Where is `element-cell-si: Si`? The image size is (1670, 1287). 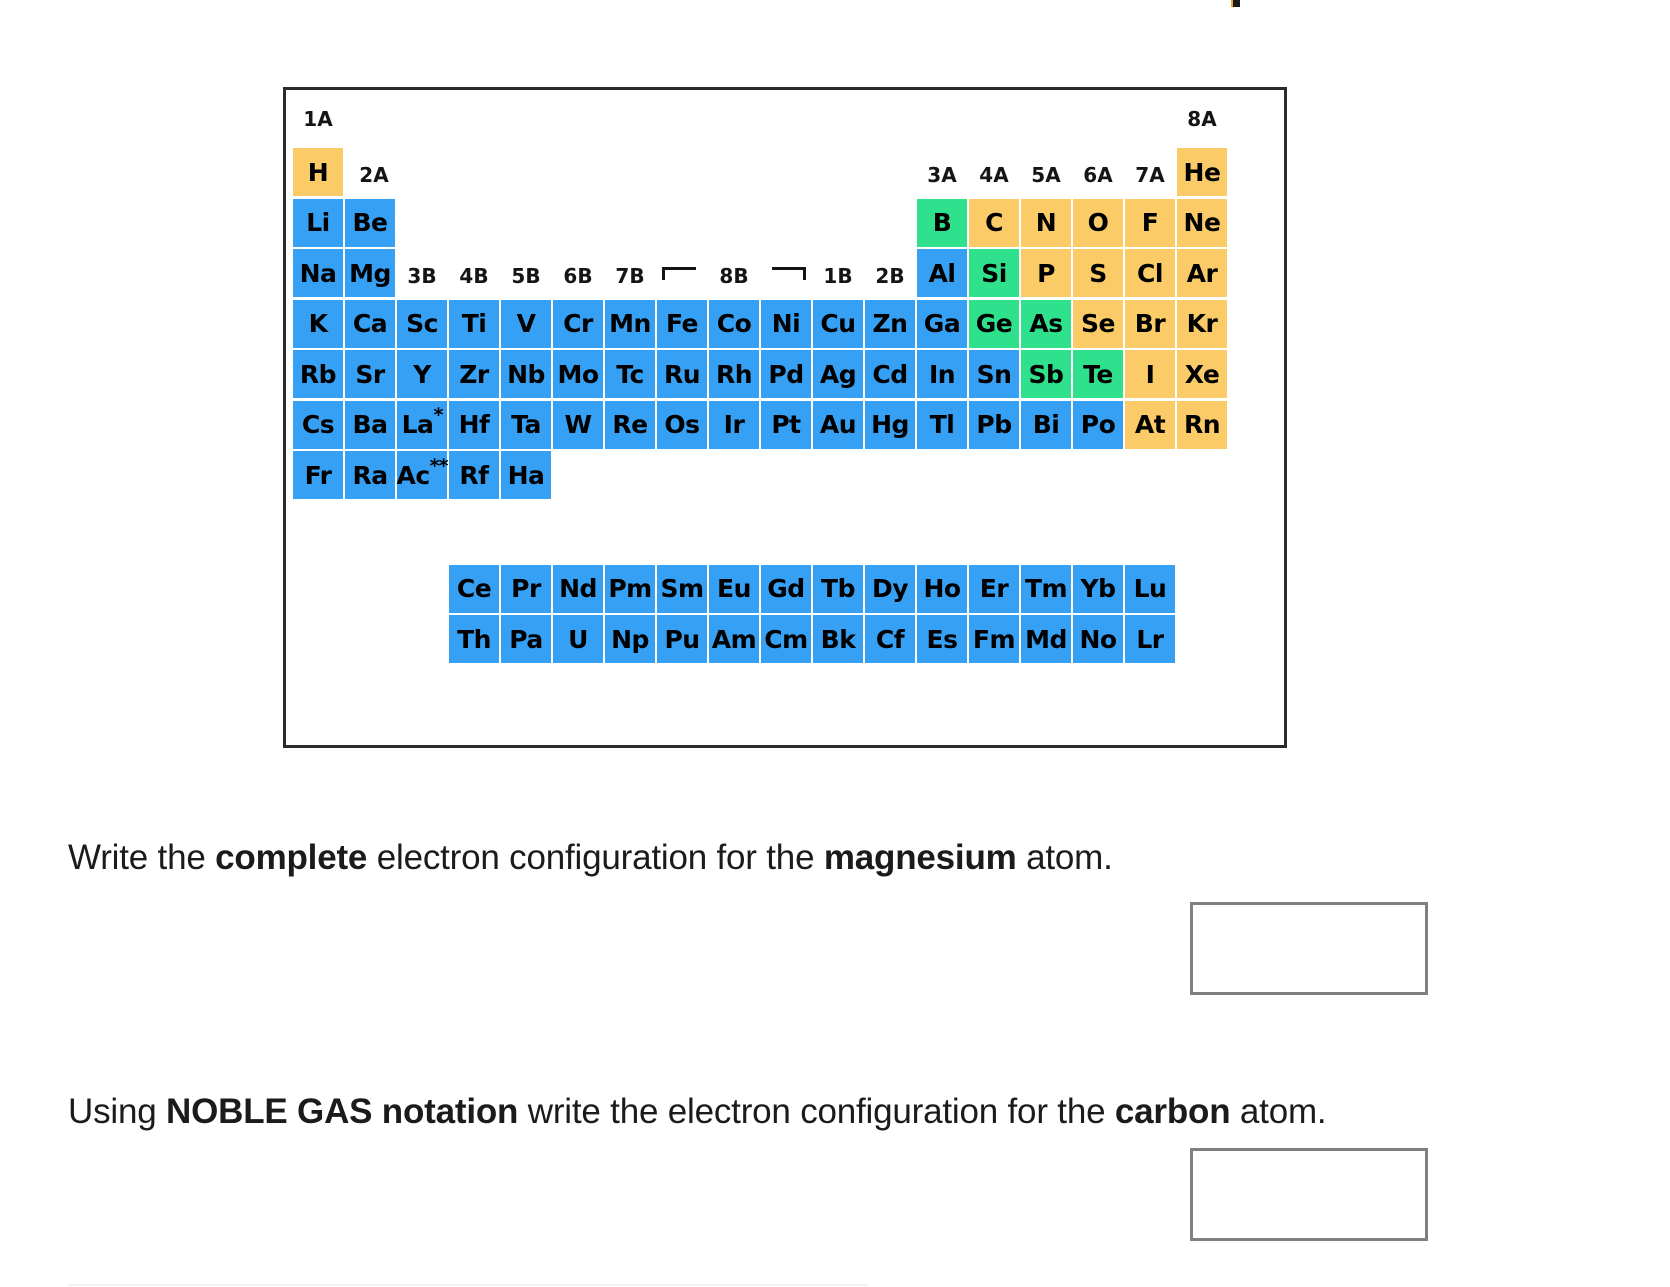 element-cell-si: Si is located at coordinates (994, 273).